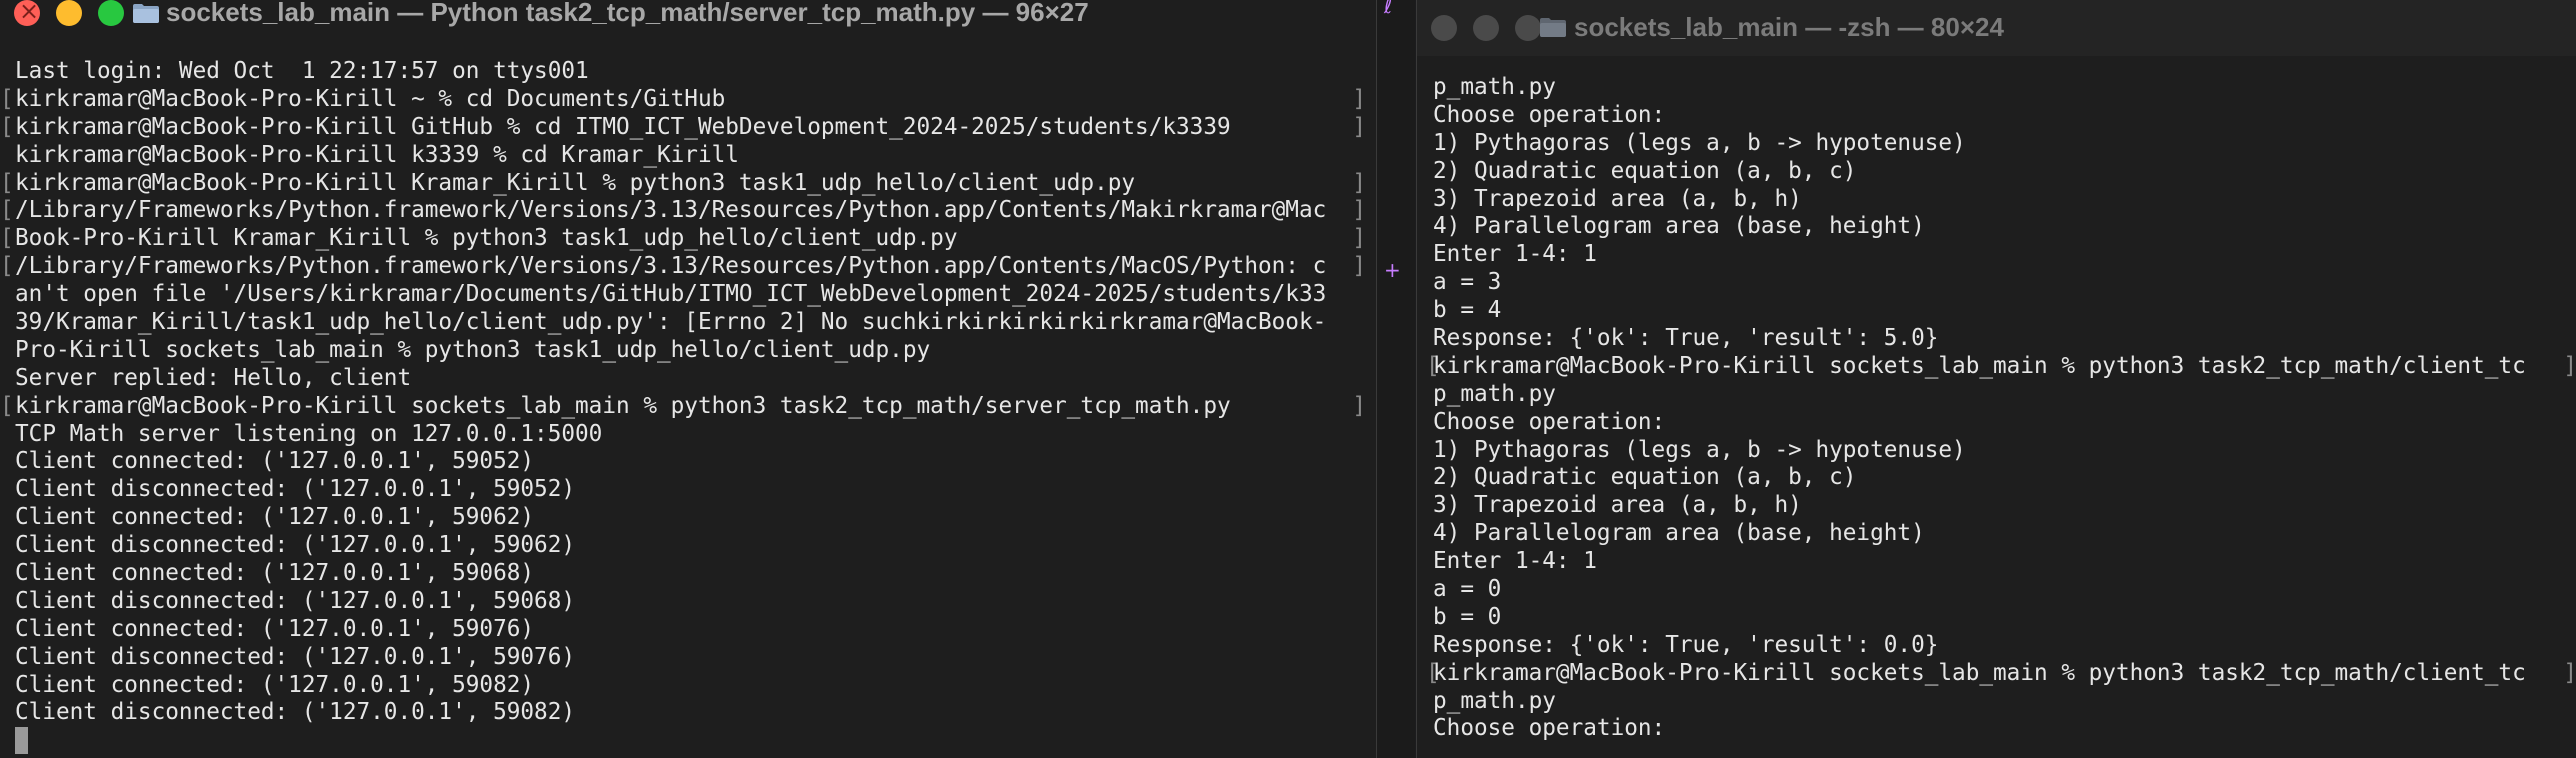 Image resolution: width=2576 pixels, height=758 pixels. Describe the element at coordinates (688, 686) in the screenshot. I see `terminal-line: Client connected: ('127.0.0.1', 59082)` at that location.